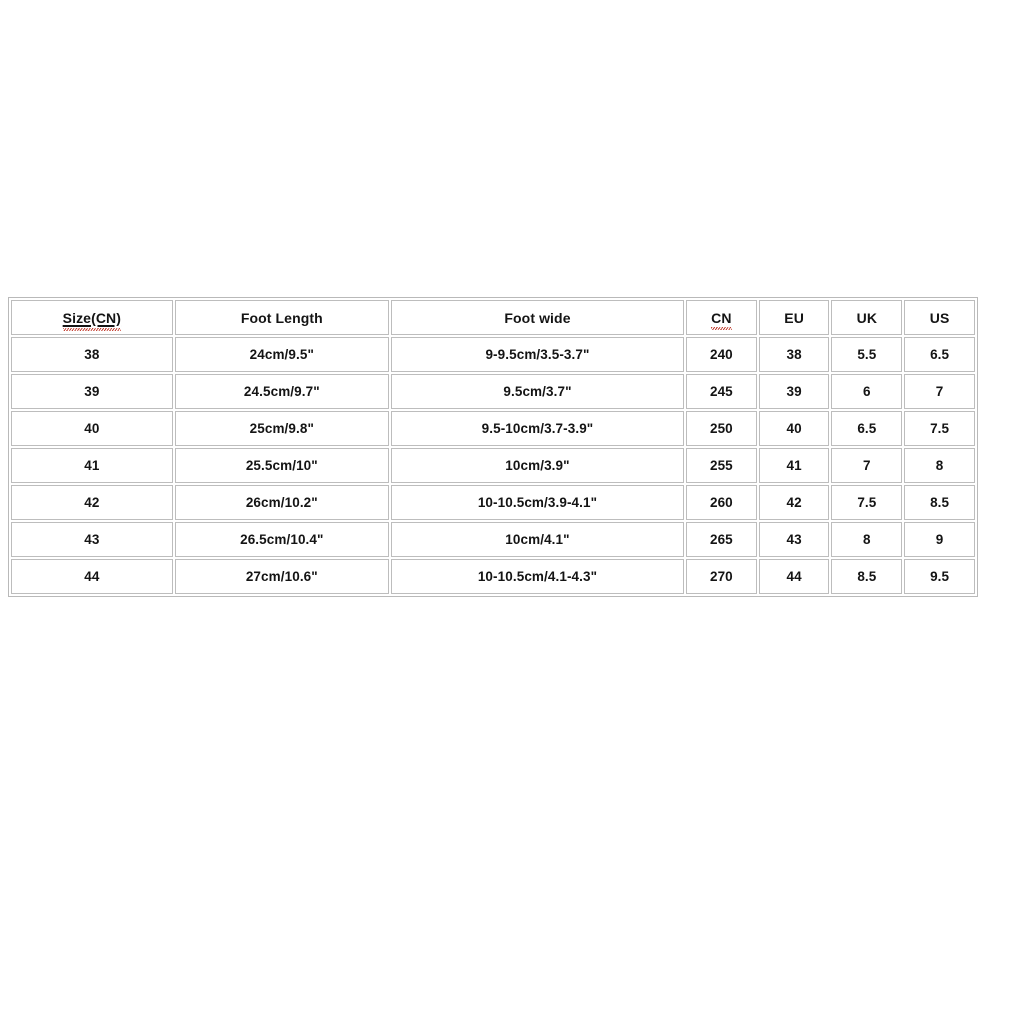 This screenshot has height=1024, width=1024. Describe the element at coordinates (794, 354) in the screenshot. I see `cell-eu: 38` at that location.